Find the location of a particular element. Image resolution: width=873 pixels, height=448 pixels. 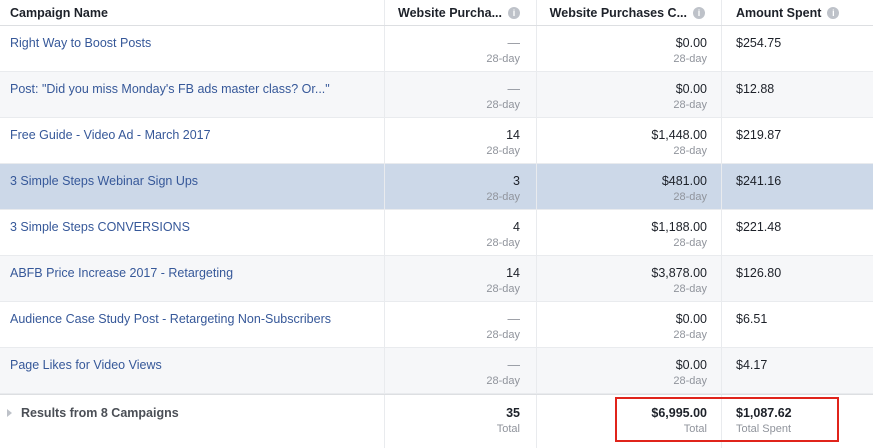

amount-spent-value: $6.51 is located at coordinates (752, 319).